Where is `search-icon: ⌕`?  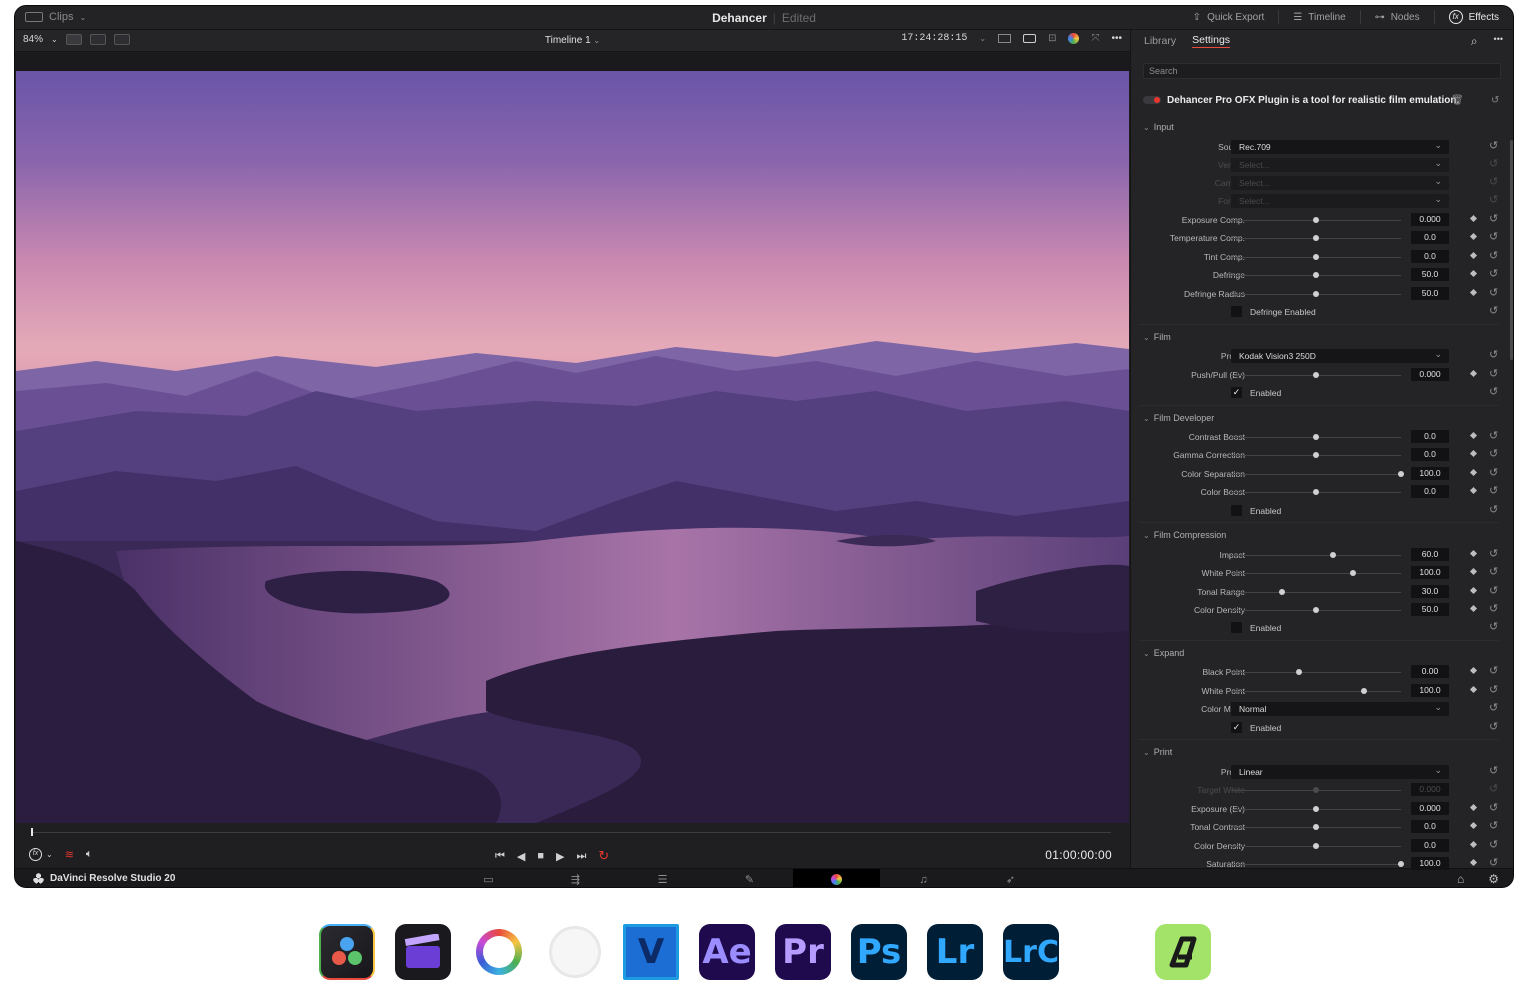
search-icon: ⌕ is located at coordinates (1474, 41).